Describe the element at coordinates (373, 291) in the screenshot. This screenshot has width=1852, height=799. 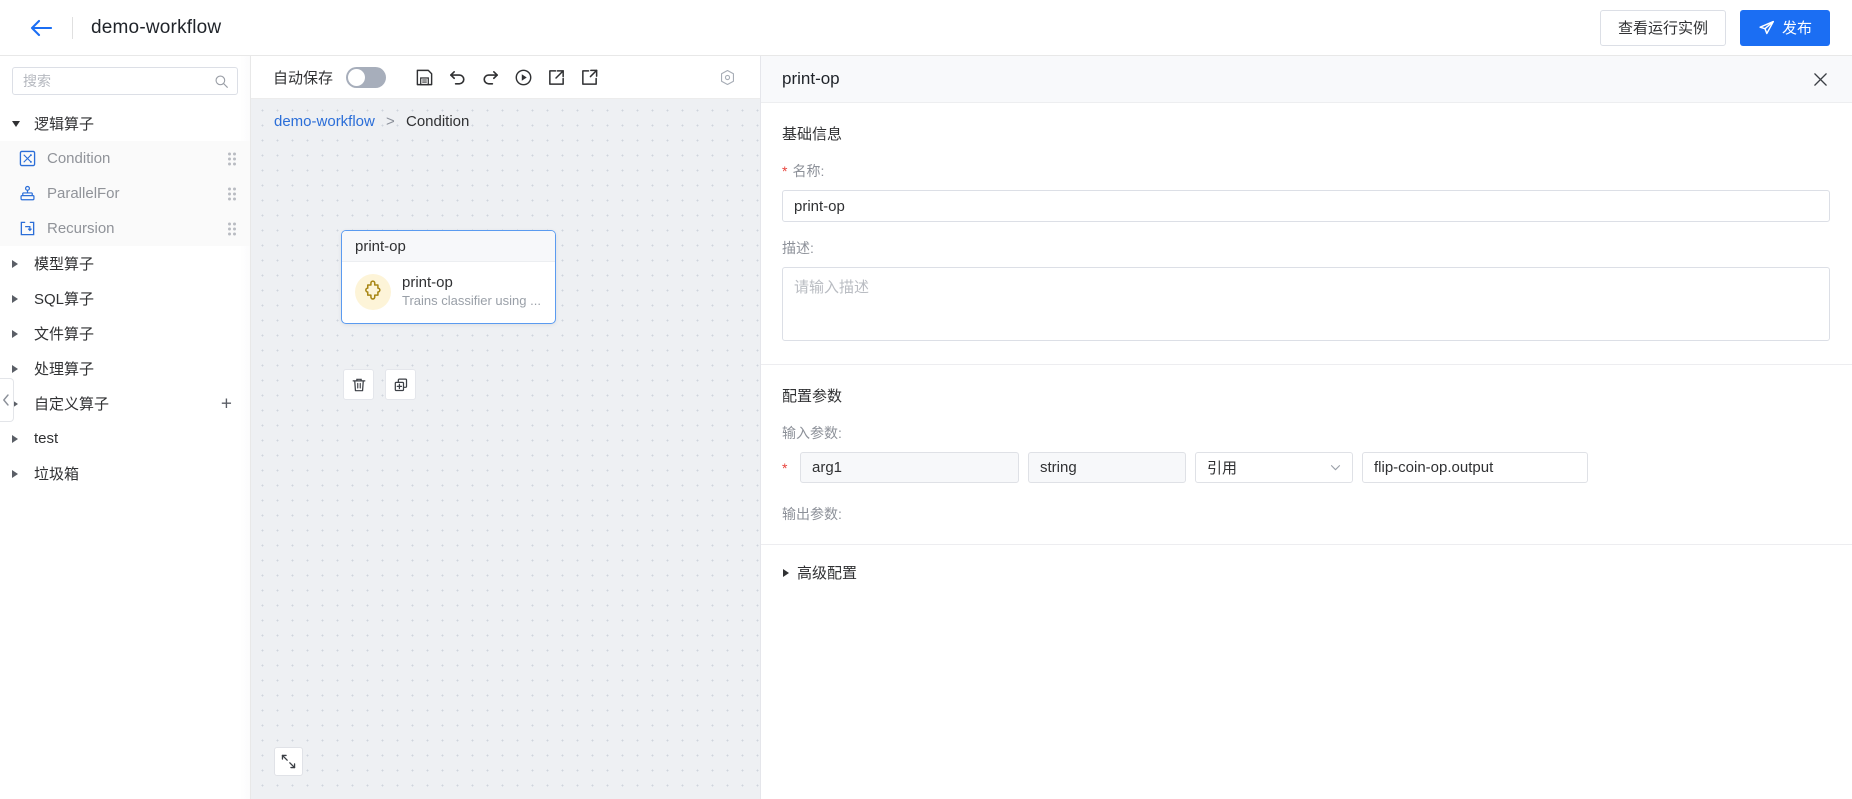
I see `node-avatar` at that location.